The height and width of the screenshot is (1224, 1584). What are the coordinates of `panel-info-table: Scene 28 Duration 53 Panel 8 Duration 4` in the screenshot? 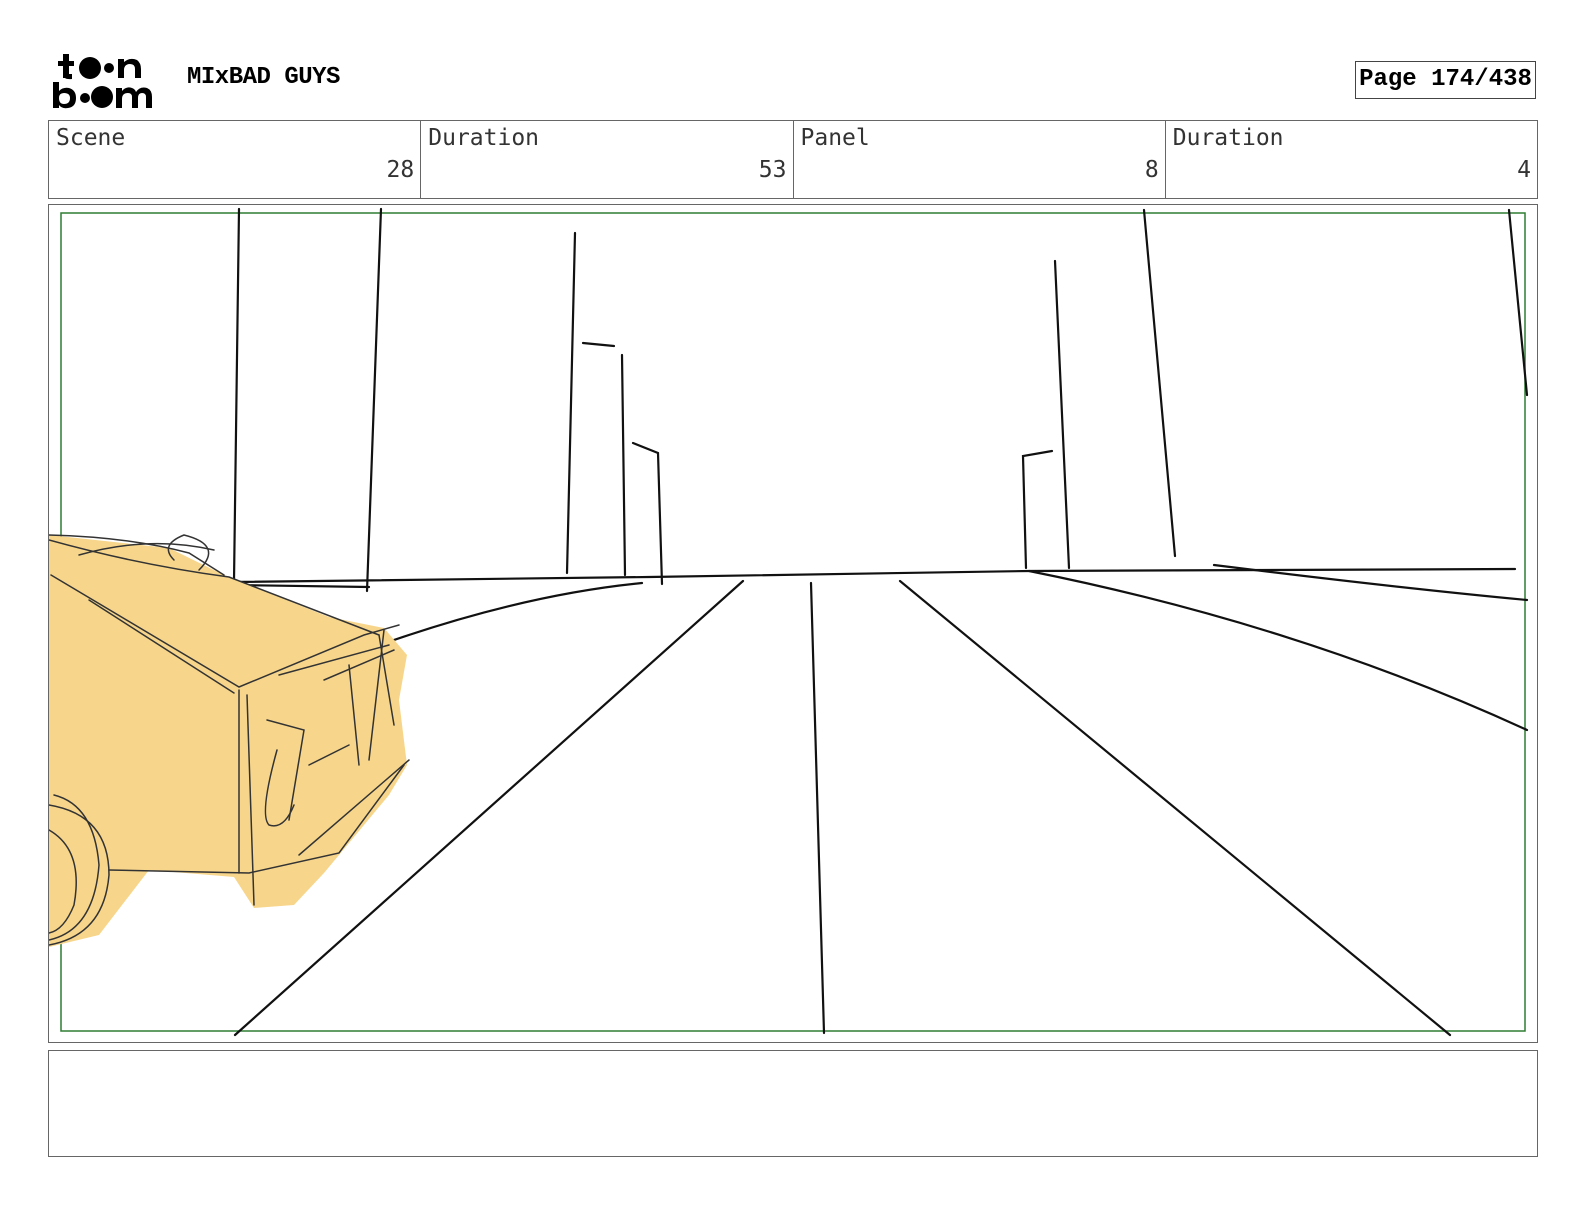 It's located at (793, 159).